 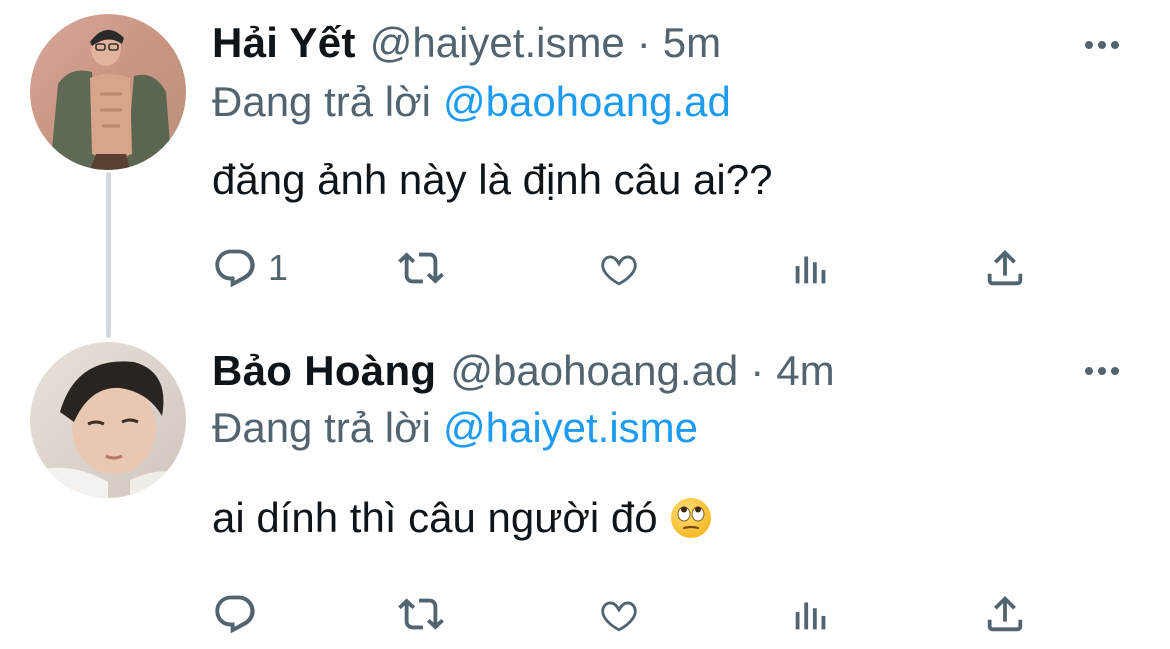 I want to click on tweet-header: Hải Yết @haiyet.isme · 5m, so click(x=466, y=43).